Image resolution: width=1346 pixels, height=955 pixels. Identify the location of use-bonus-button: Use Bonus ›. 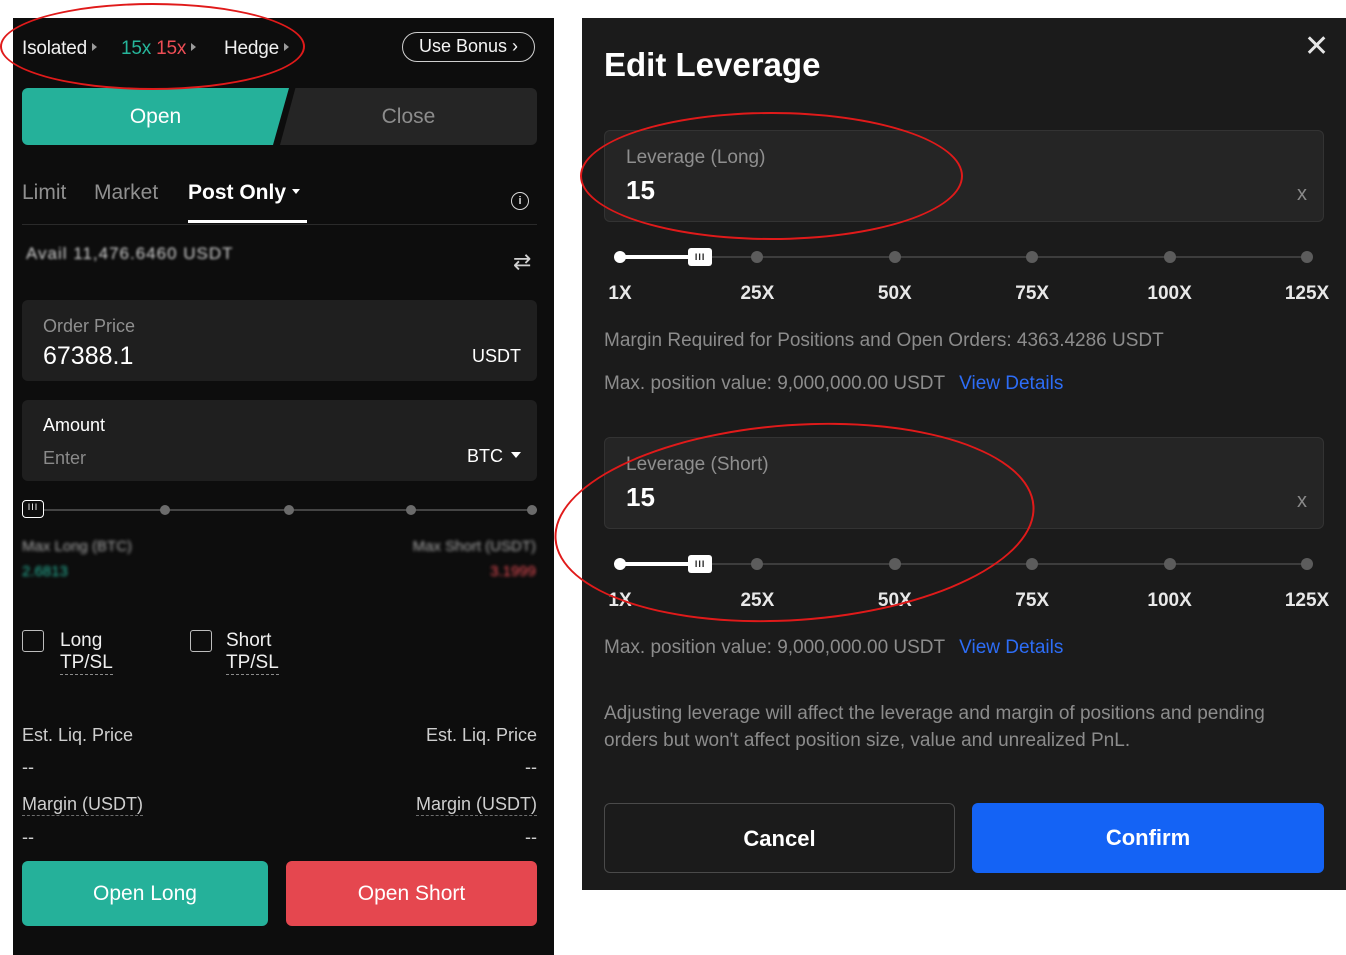
(468, 47).